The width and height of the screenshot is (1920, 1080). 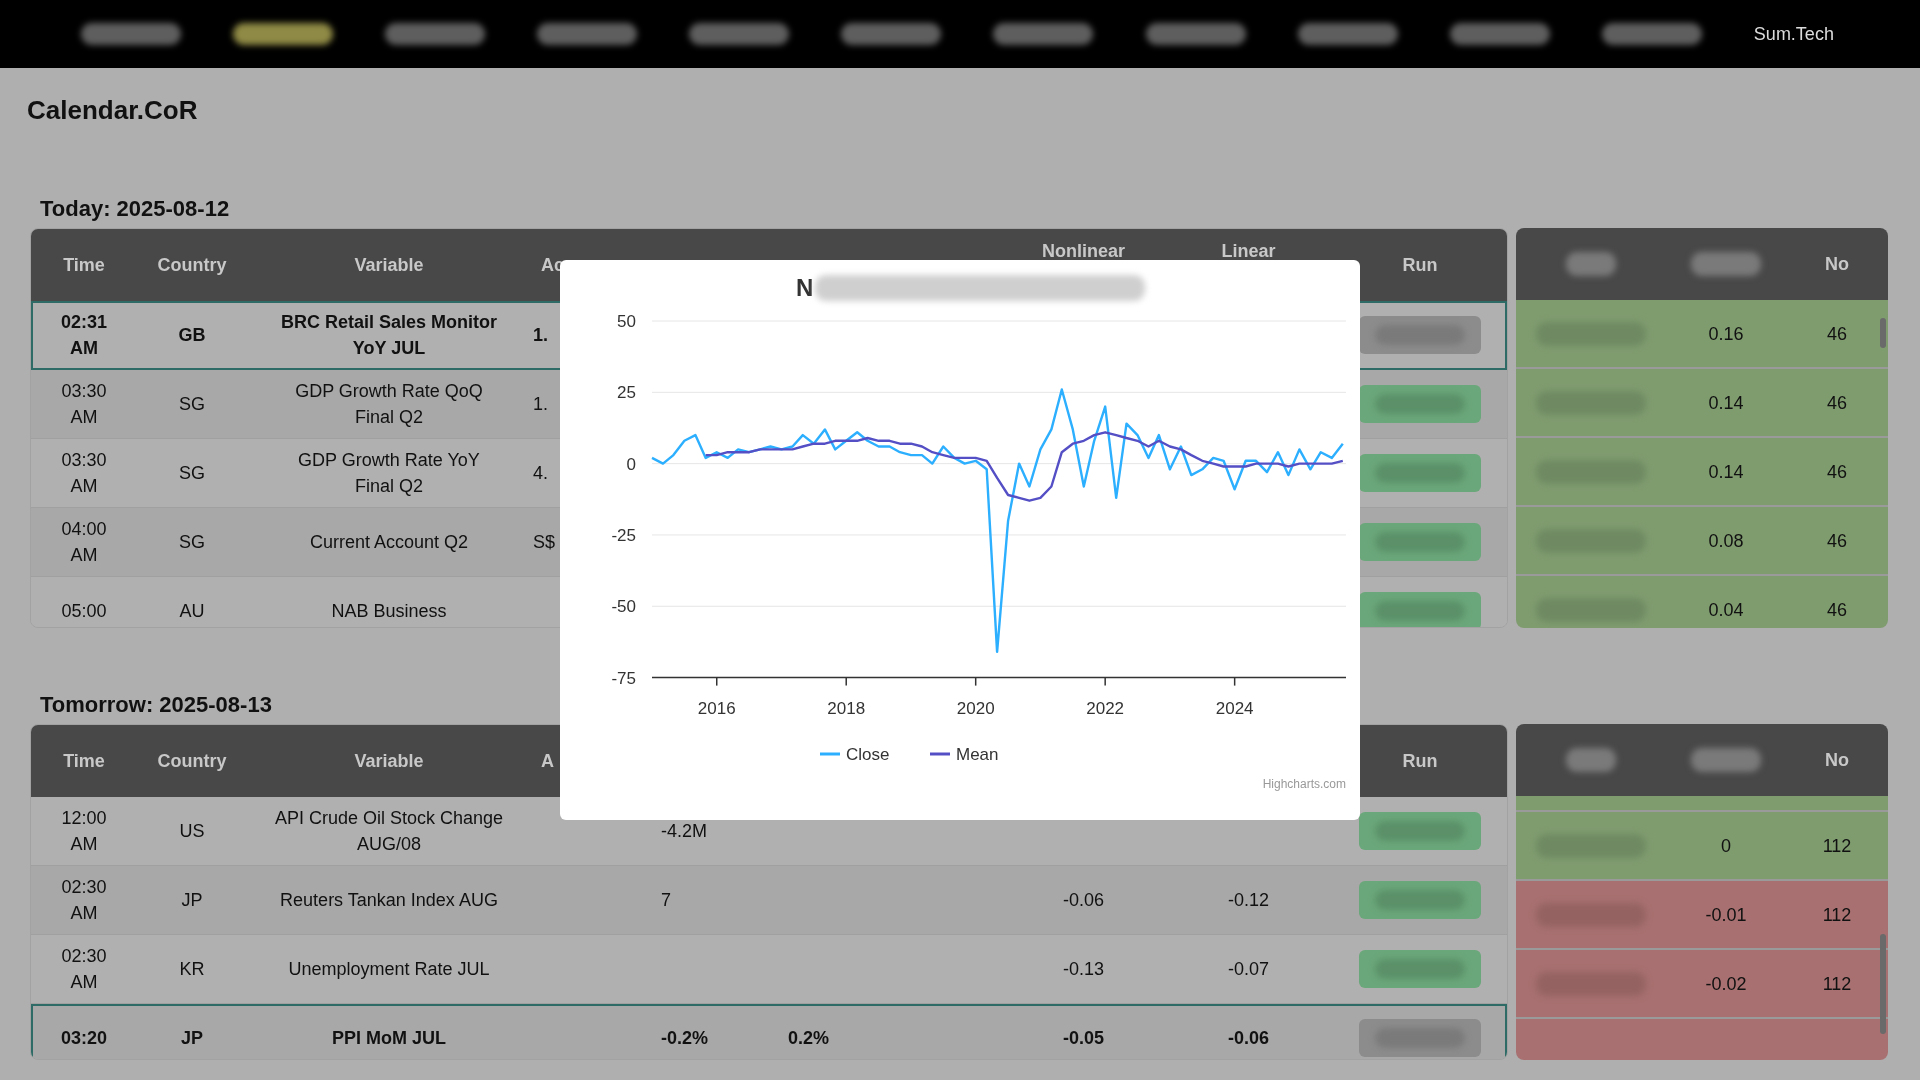 I want to click on legend-label: Close, so click(x=868, y=754).